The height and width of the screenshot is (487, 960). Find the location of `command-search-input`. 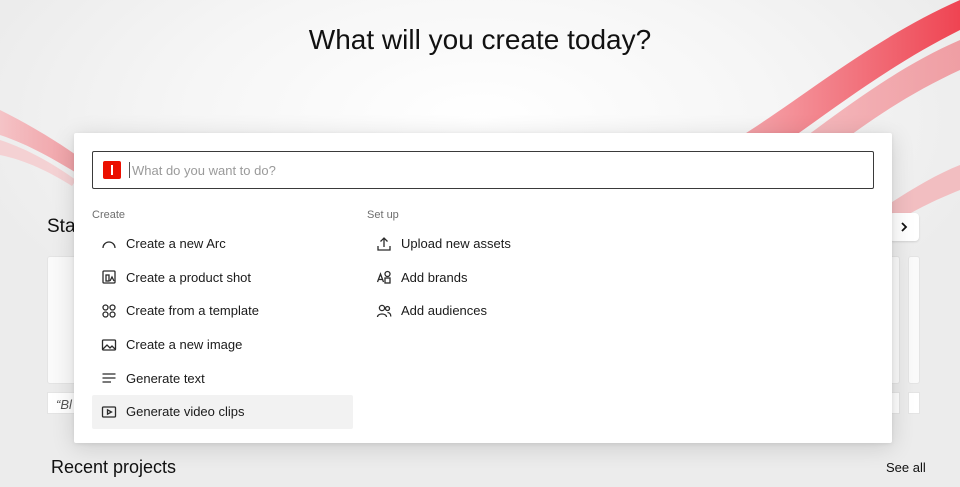

command-search-input is located at coordinates (501, 170).